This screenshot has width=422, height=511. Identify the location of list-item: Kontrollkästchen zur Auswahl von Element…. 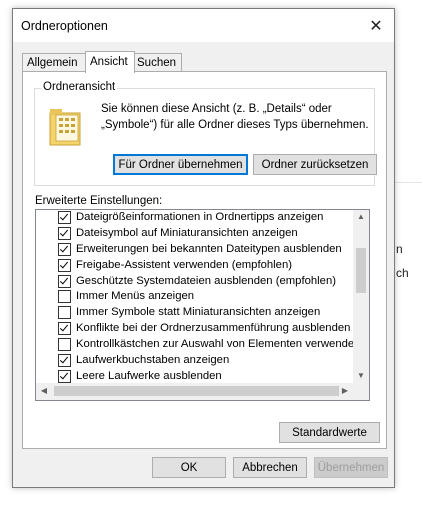
(198, 345).